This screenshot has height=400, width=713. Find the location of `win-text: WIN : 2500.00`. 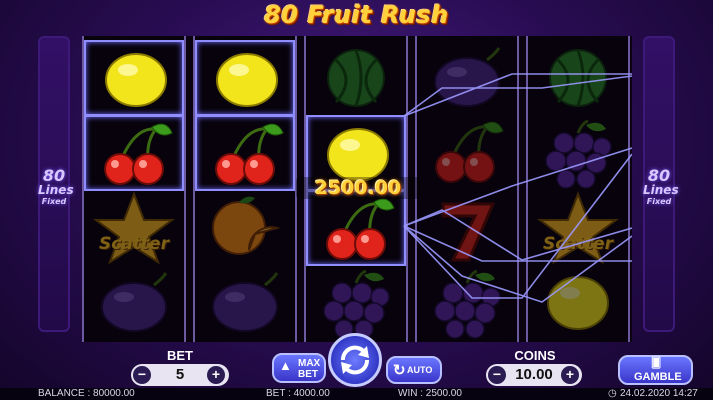

win-text: WIN : 2500.00 is located at coordinates (430, 393).